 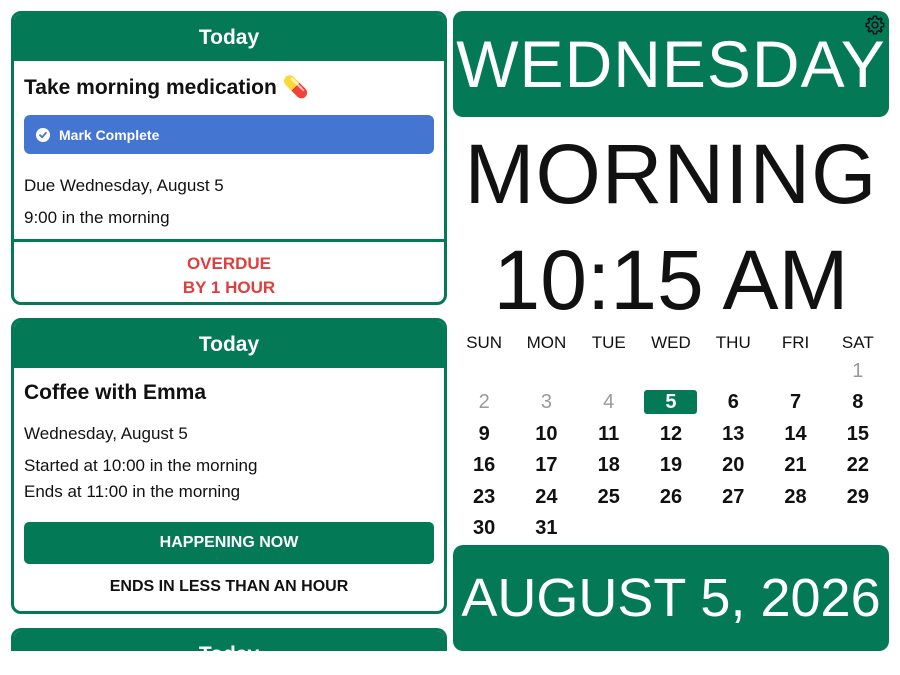 I want to click on calendar-day-15: 15, so click(x=857, y=433).